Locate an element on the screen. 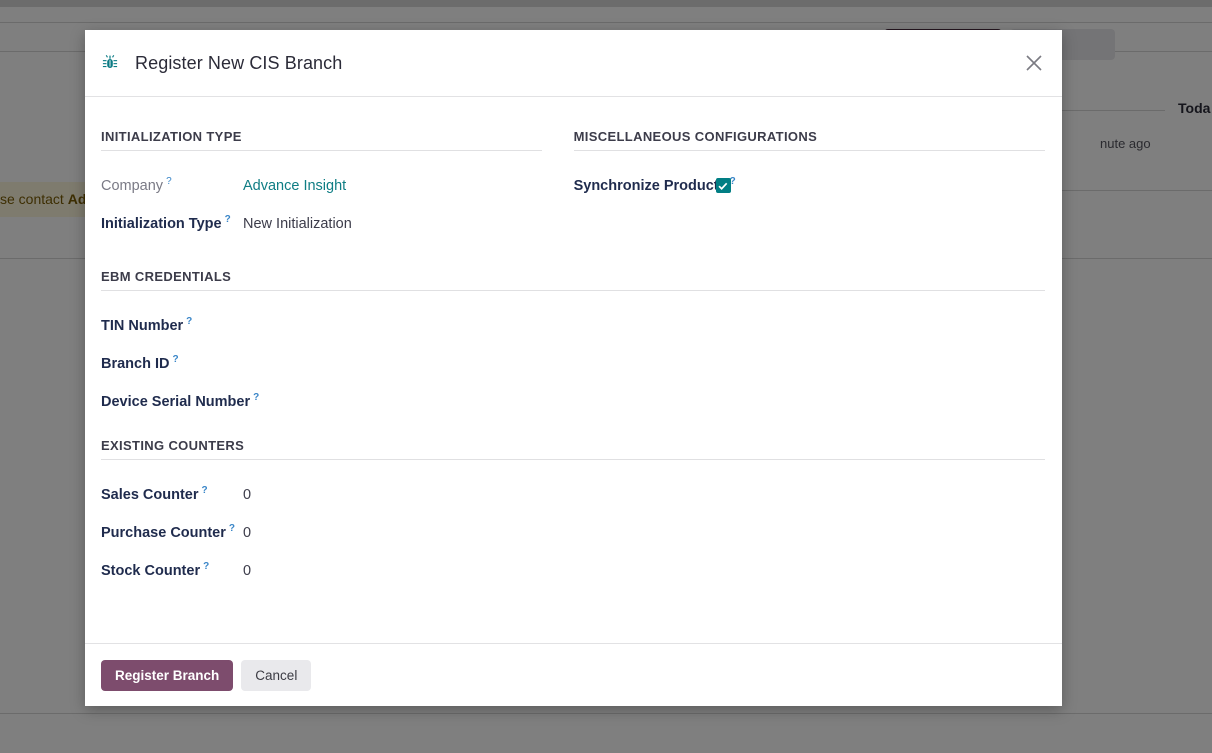  synchronize-products-checkbox is located at coordinates (723, 186).